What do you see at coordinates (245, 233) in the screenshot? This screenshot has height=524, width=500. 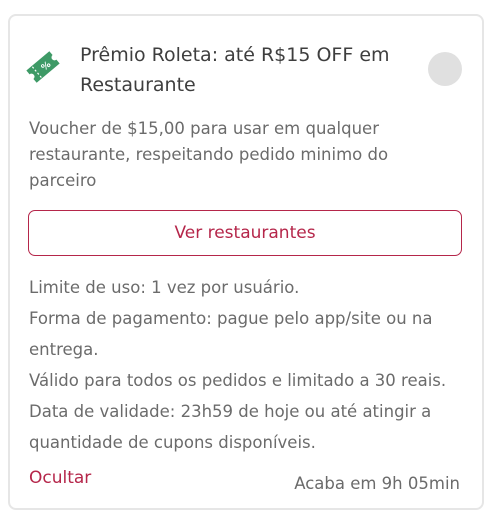 I see `see-restaurants-button: Ver restaurantes` at bounding box center [245, 233].